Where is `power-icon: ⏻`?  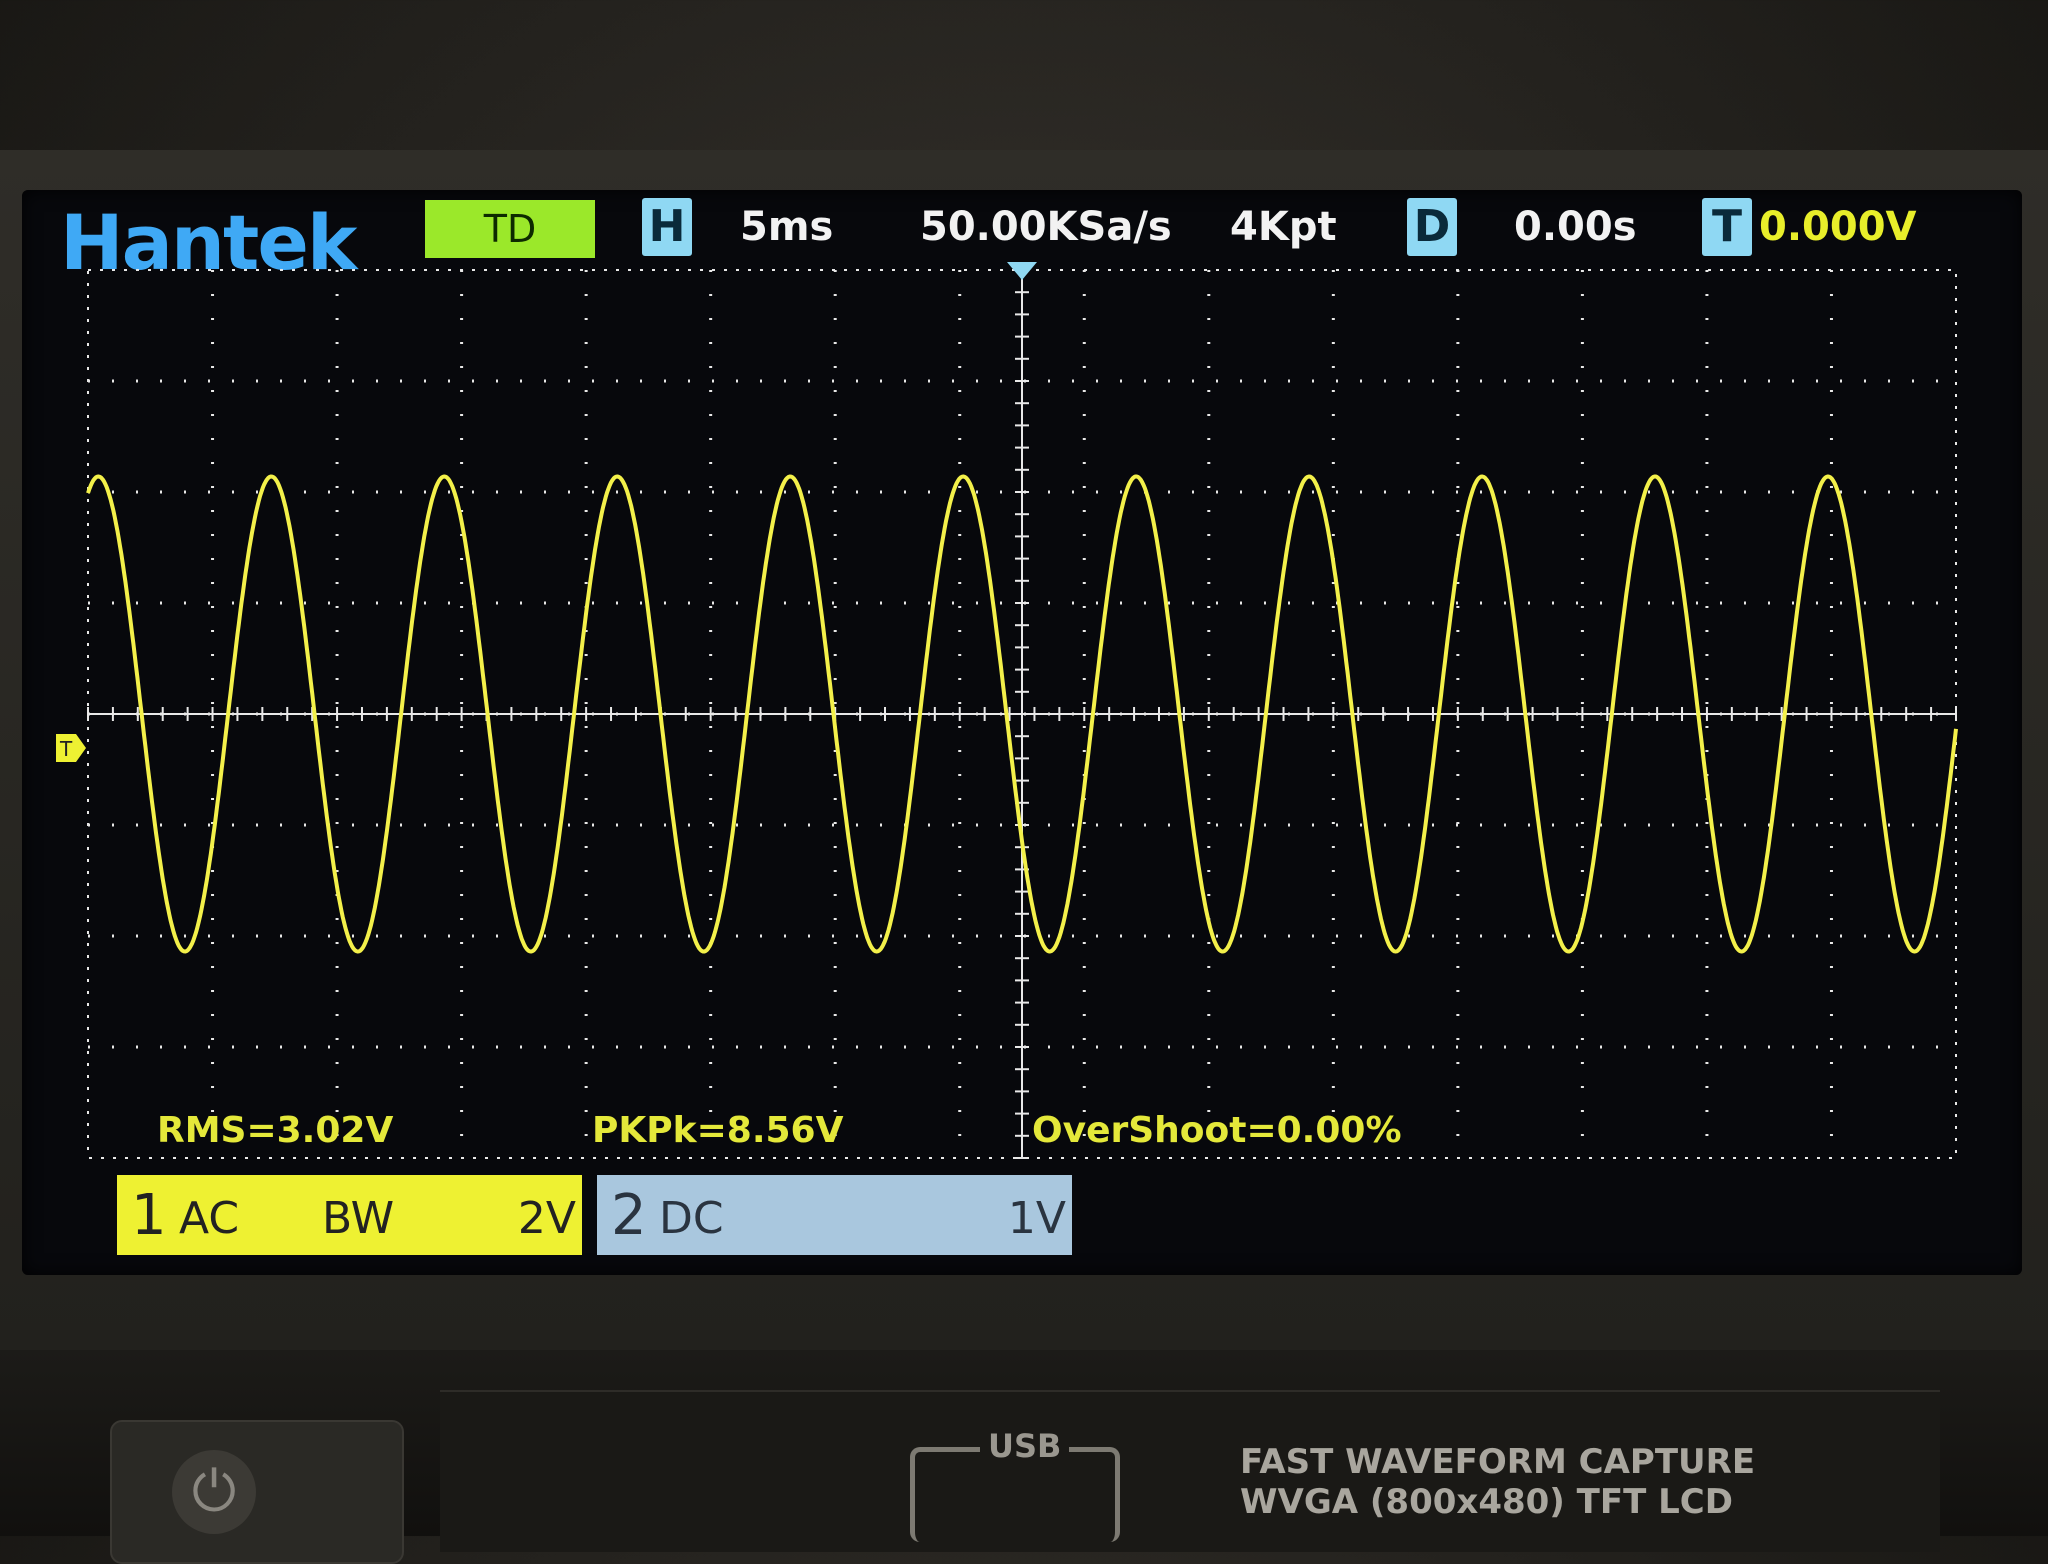
power-icon: ⏻ is located at coordinates (214, 1492).